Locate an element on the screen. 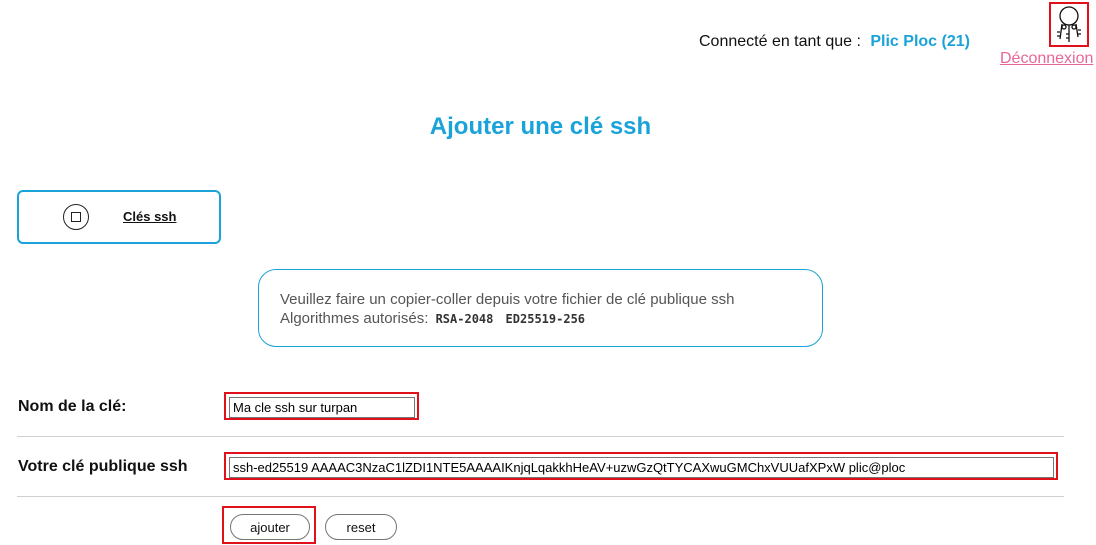 The width and height of the screenshot is (1096, 545). public-key-label: Votre clé publique ssh is located at coordinates (103, 466).